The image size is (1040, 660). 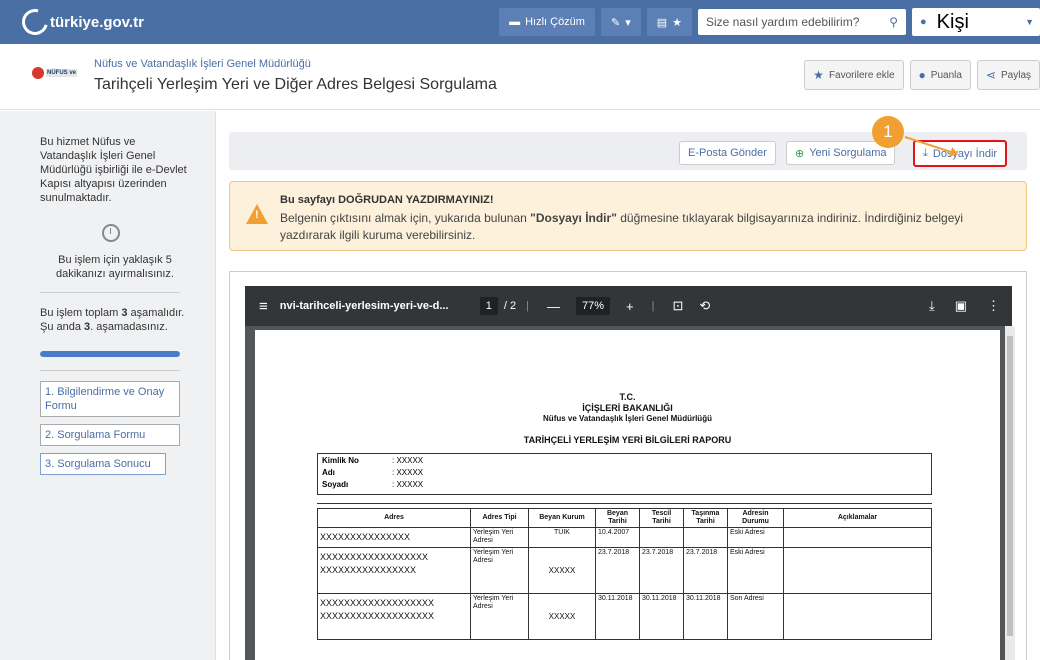 I want to click on quick-solution-button: ▬ Hızlı Çözüm, so click(x=547, y=22).